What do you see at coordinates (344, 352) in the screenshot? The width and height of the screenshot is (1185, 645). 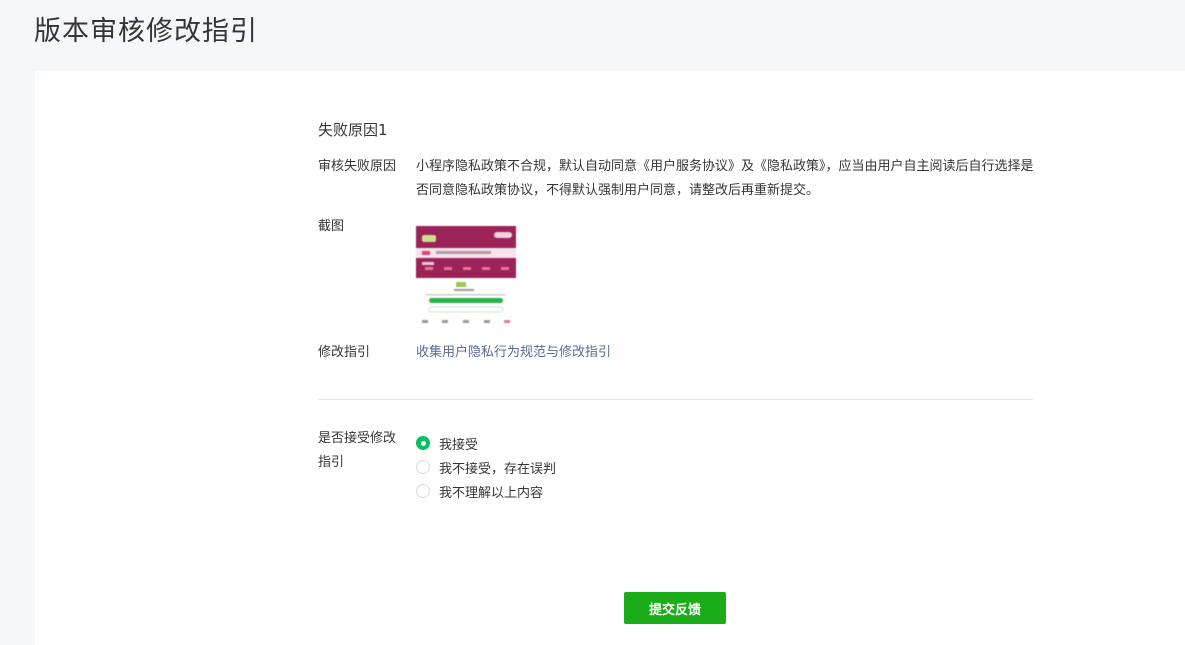 I see `guide-label: 修改指引` at bounding box center [344, 352].